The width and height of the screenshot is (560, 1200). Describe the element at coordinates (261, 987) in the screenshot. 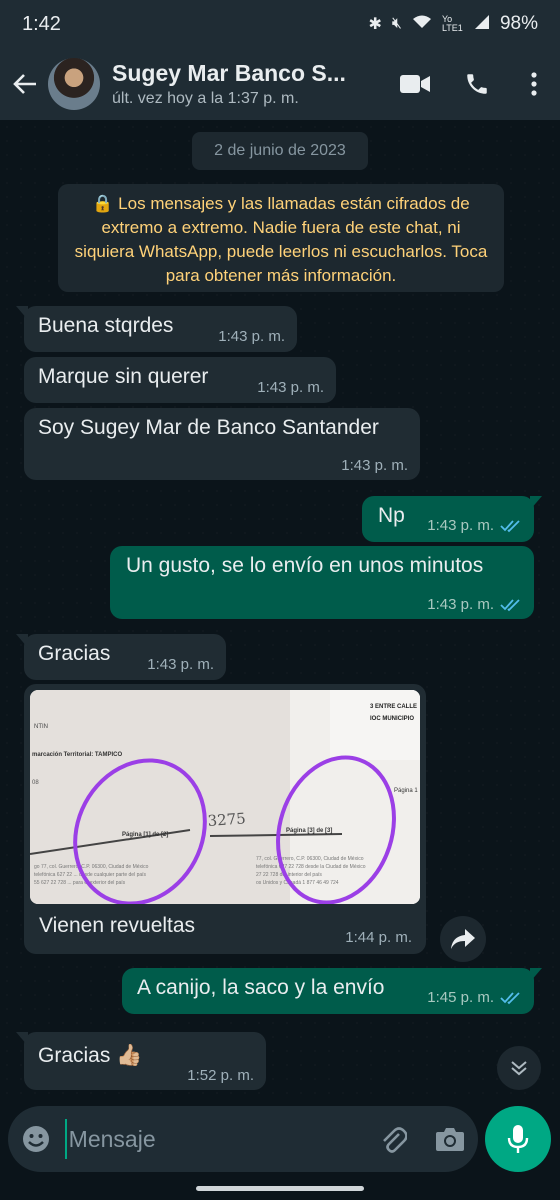

I see `message-text: A canijo, la saco y la envío` at that location.